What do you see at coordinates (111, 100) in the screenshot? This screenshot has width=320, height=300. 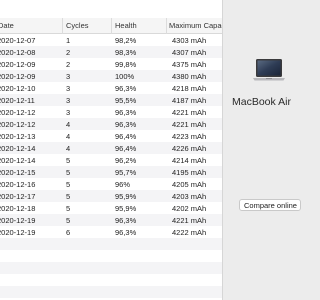 I see `table-row: 2020-12-11 3 95,5% 4187 mAh` at bounding box center [111, 100].